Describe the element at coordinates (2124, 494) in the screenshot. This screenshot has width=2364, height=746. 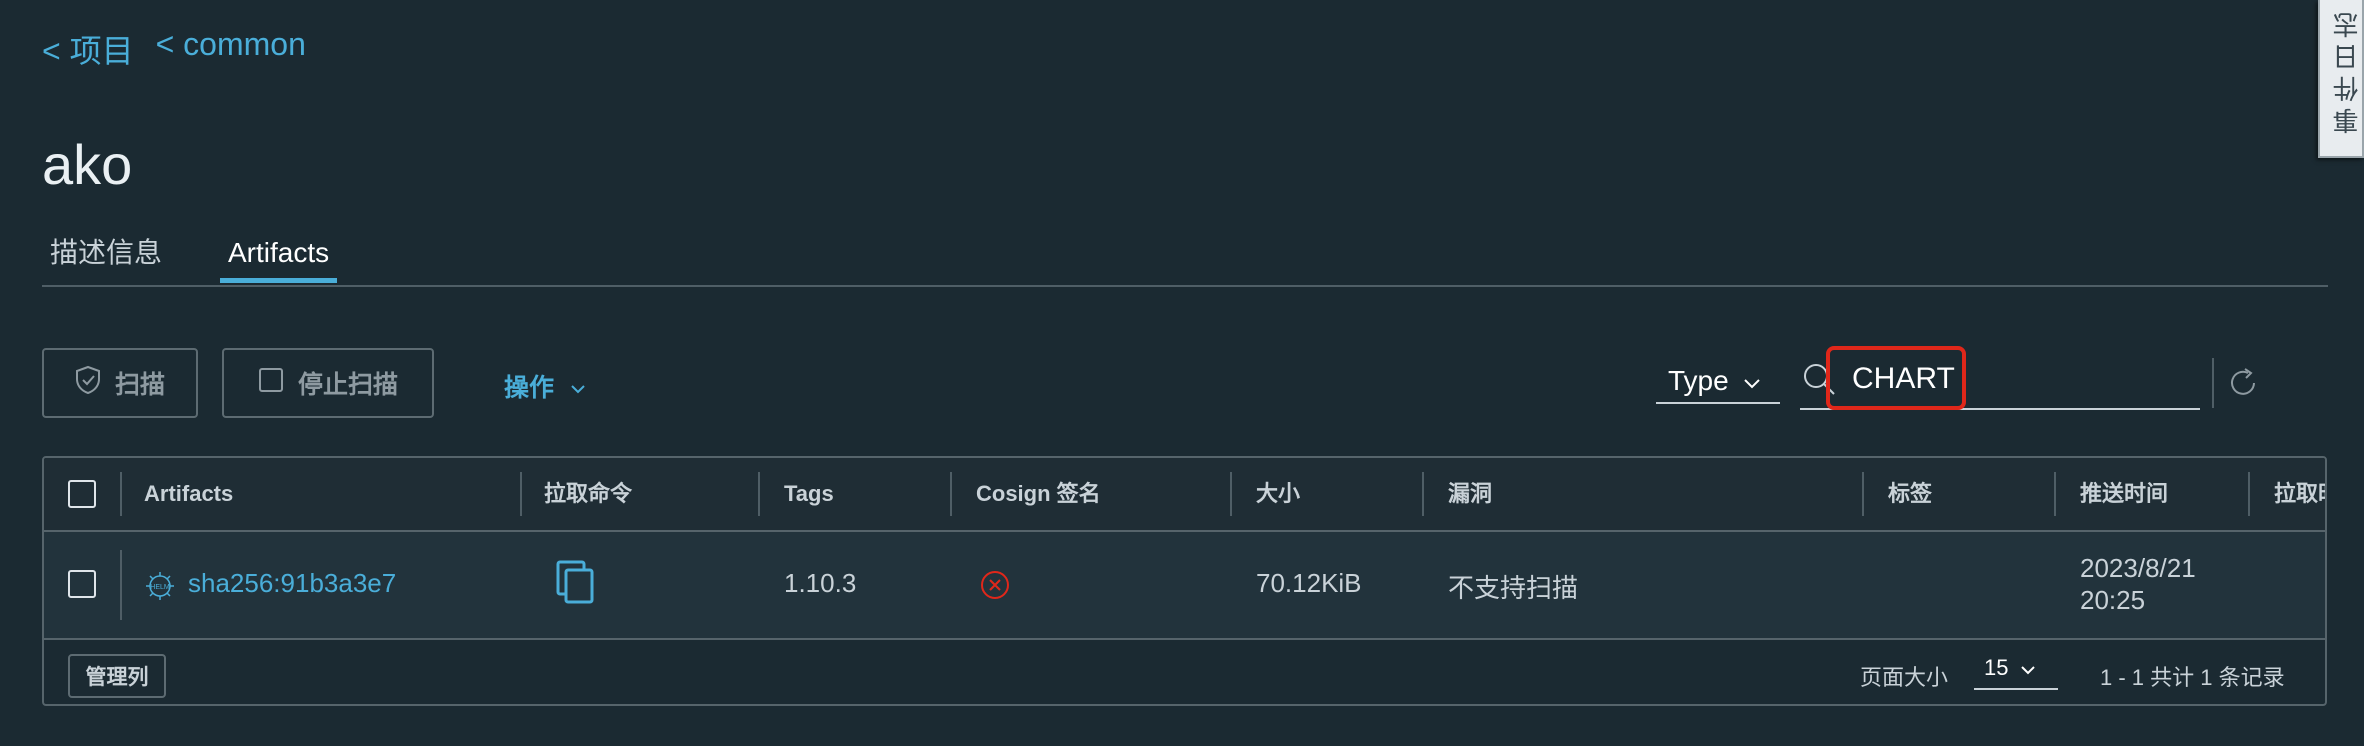
I see `column-header-push-time: 推送时间` at that location.